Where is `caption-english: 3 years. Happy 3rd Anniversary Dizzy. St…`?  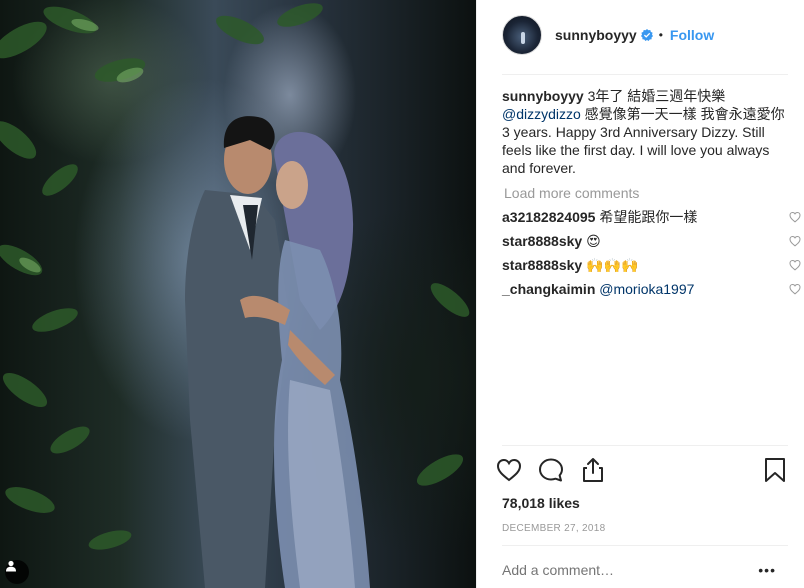
caption-english: 3 years. Happy 3rd Anniversary Dizzy. St… is located at coordinates (636, 150).